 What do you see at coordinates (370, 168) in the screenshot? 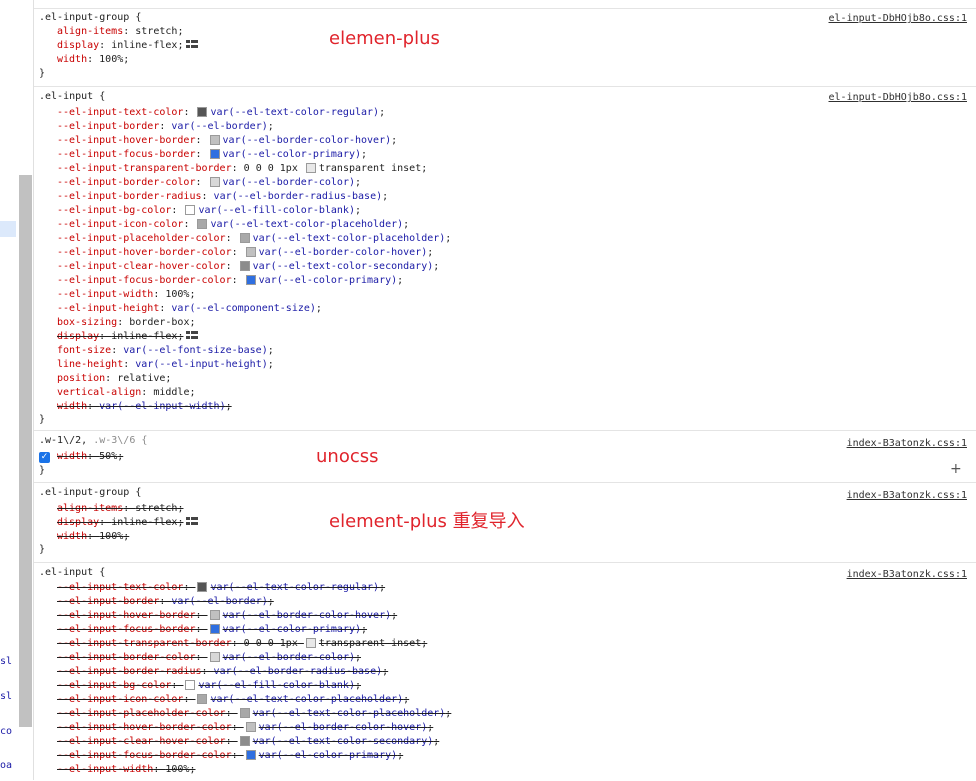
I see `property-value: transparent inset` at bounding box center [370, 168].